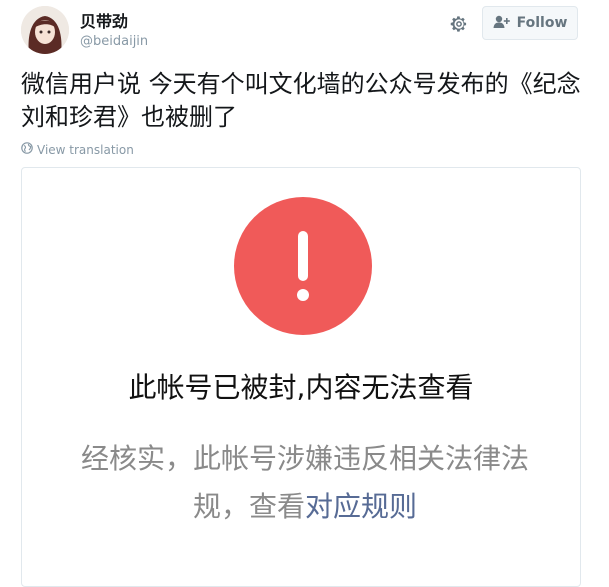  I want to click on follow-label: Follow, so click(542, 23).